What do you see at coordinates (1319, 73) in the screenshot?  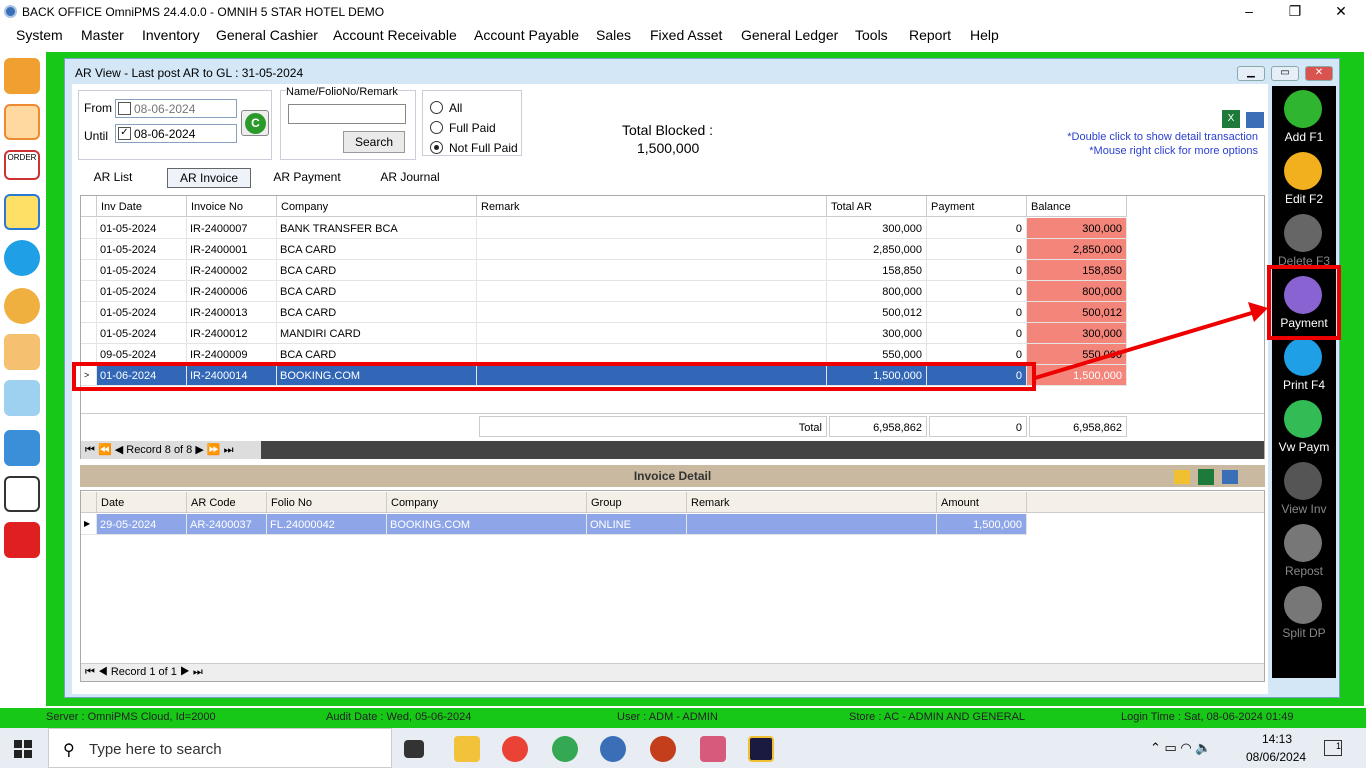 I see `mdi-close-button: ✕` at bounding box center [1319, 73].